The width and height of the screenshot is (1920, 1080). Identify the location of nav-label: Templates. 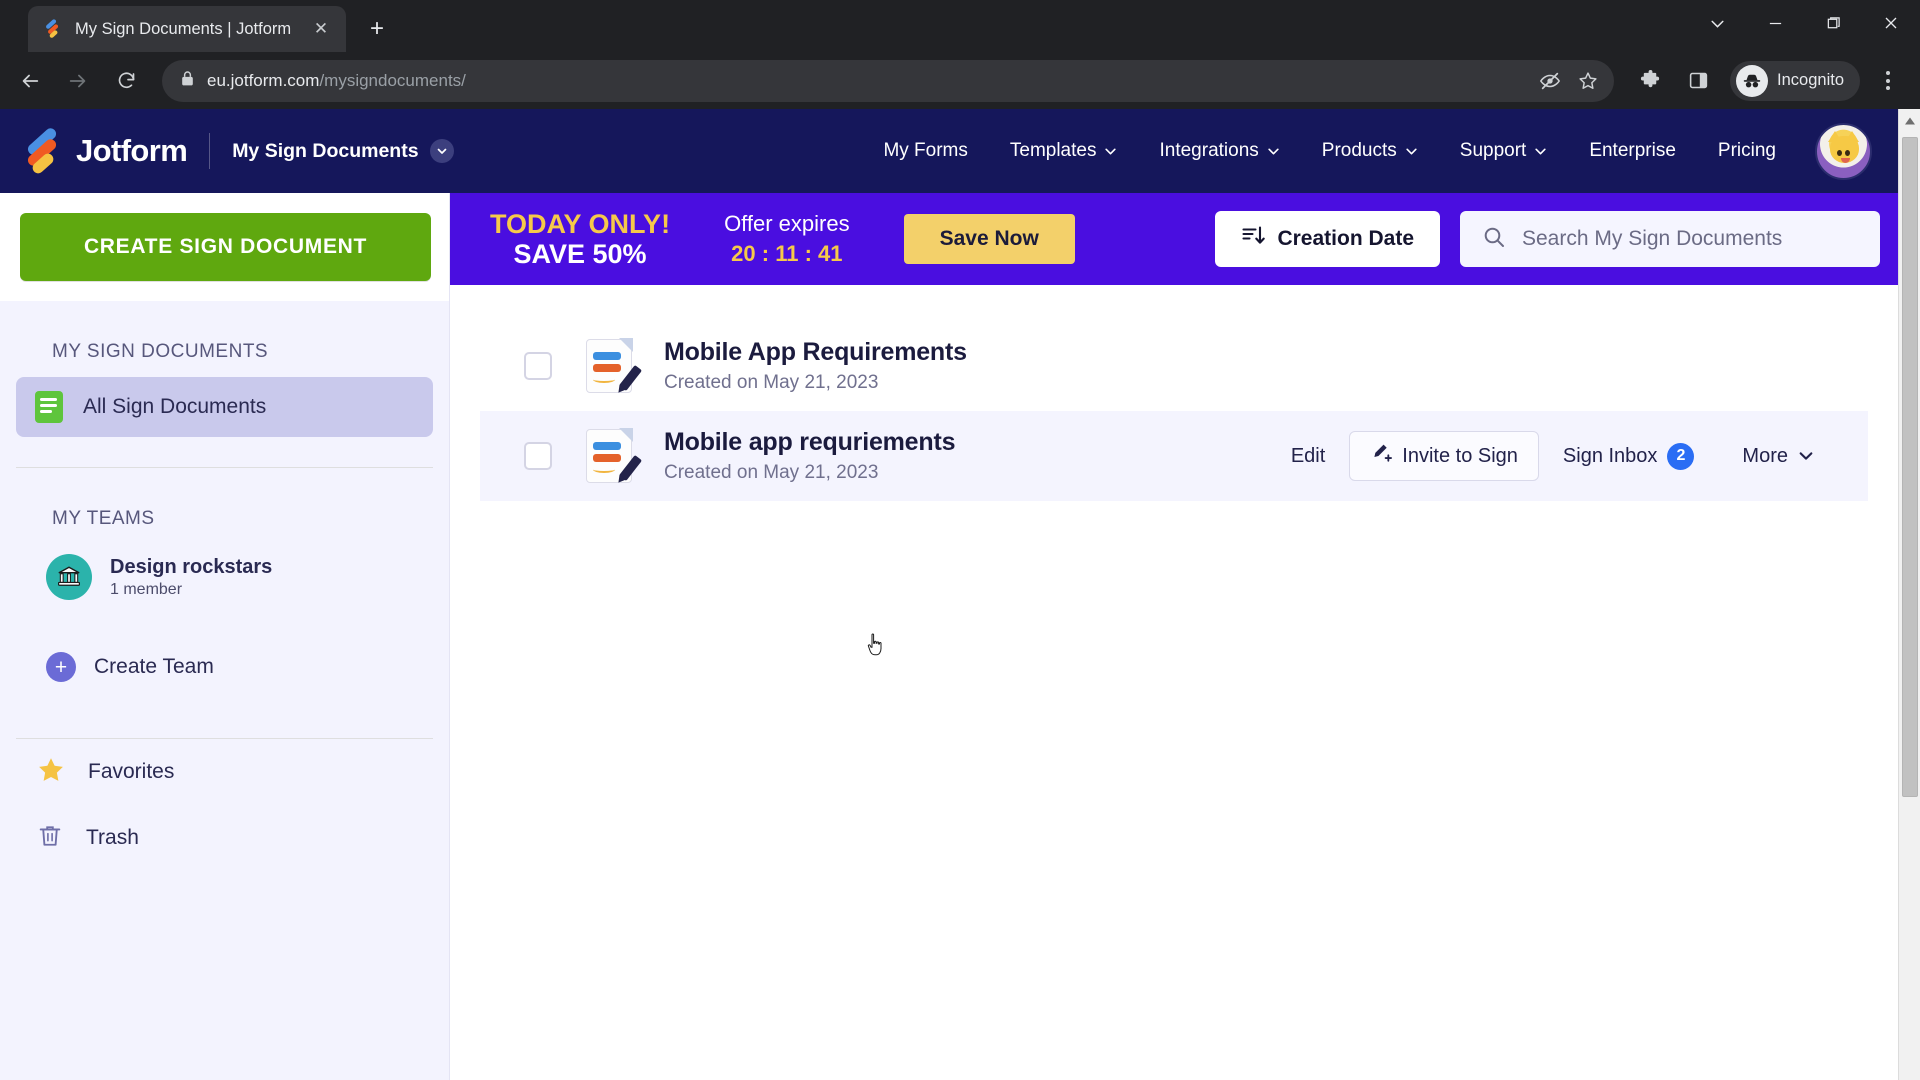
(1053, 150).